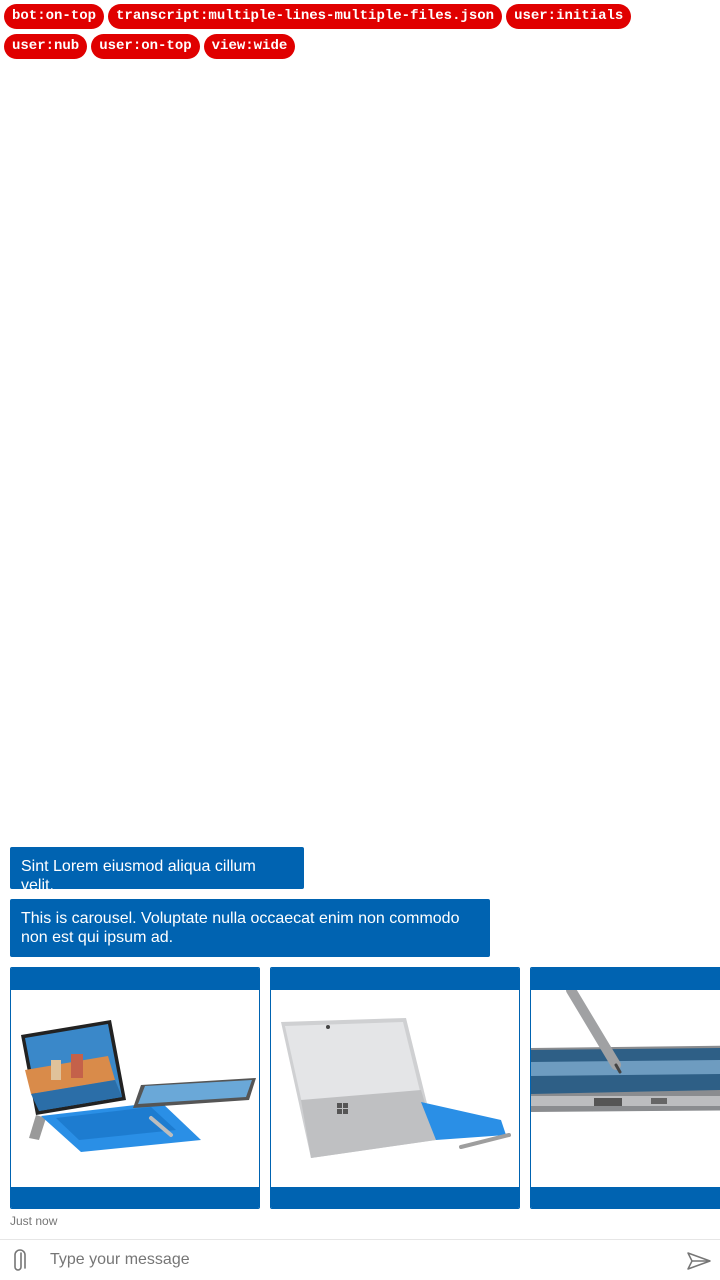  Describe the element at coordinates (569, 16) in the screenshot. I see `tag: user:initials` at that location.